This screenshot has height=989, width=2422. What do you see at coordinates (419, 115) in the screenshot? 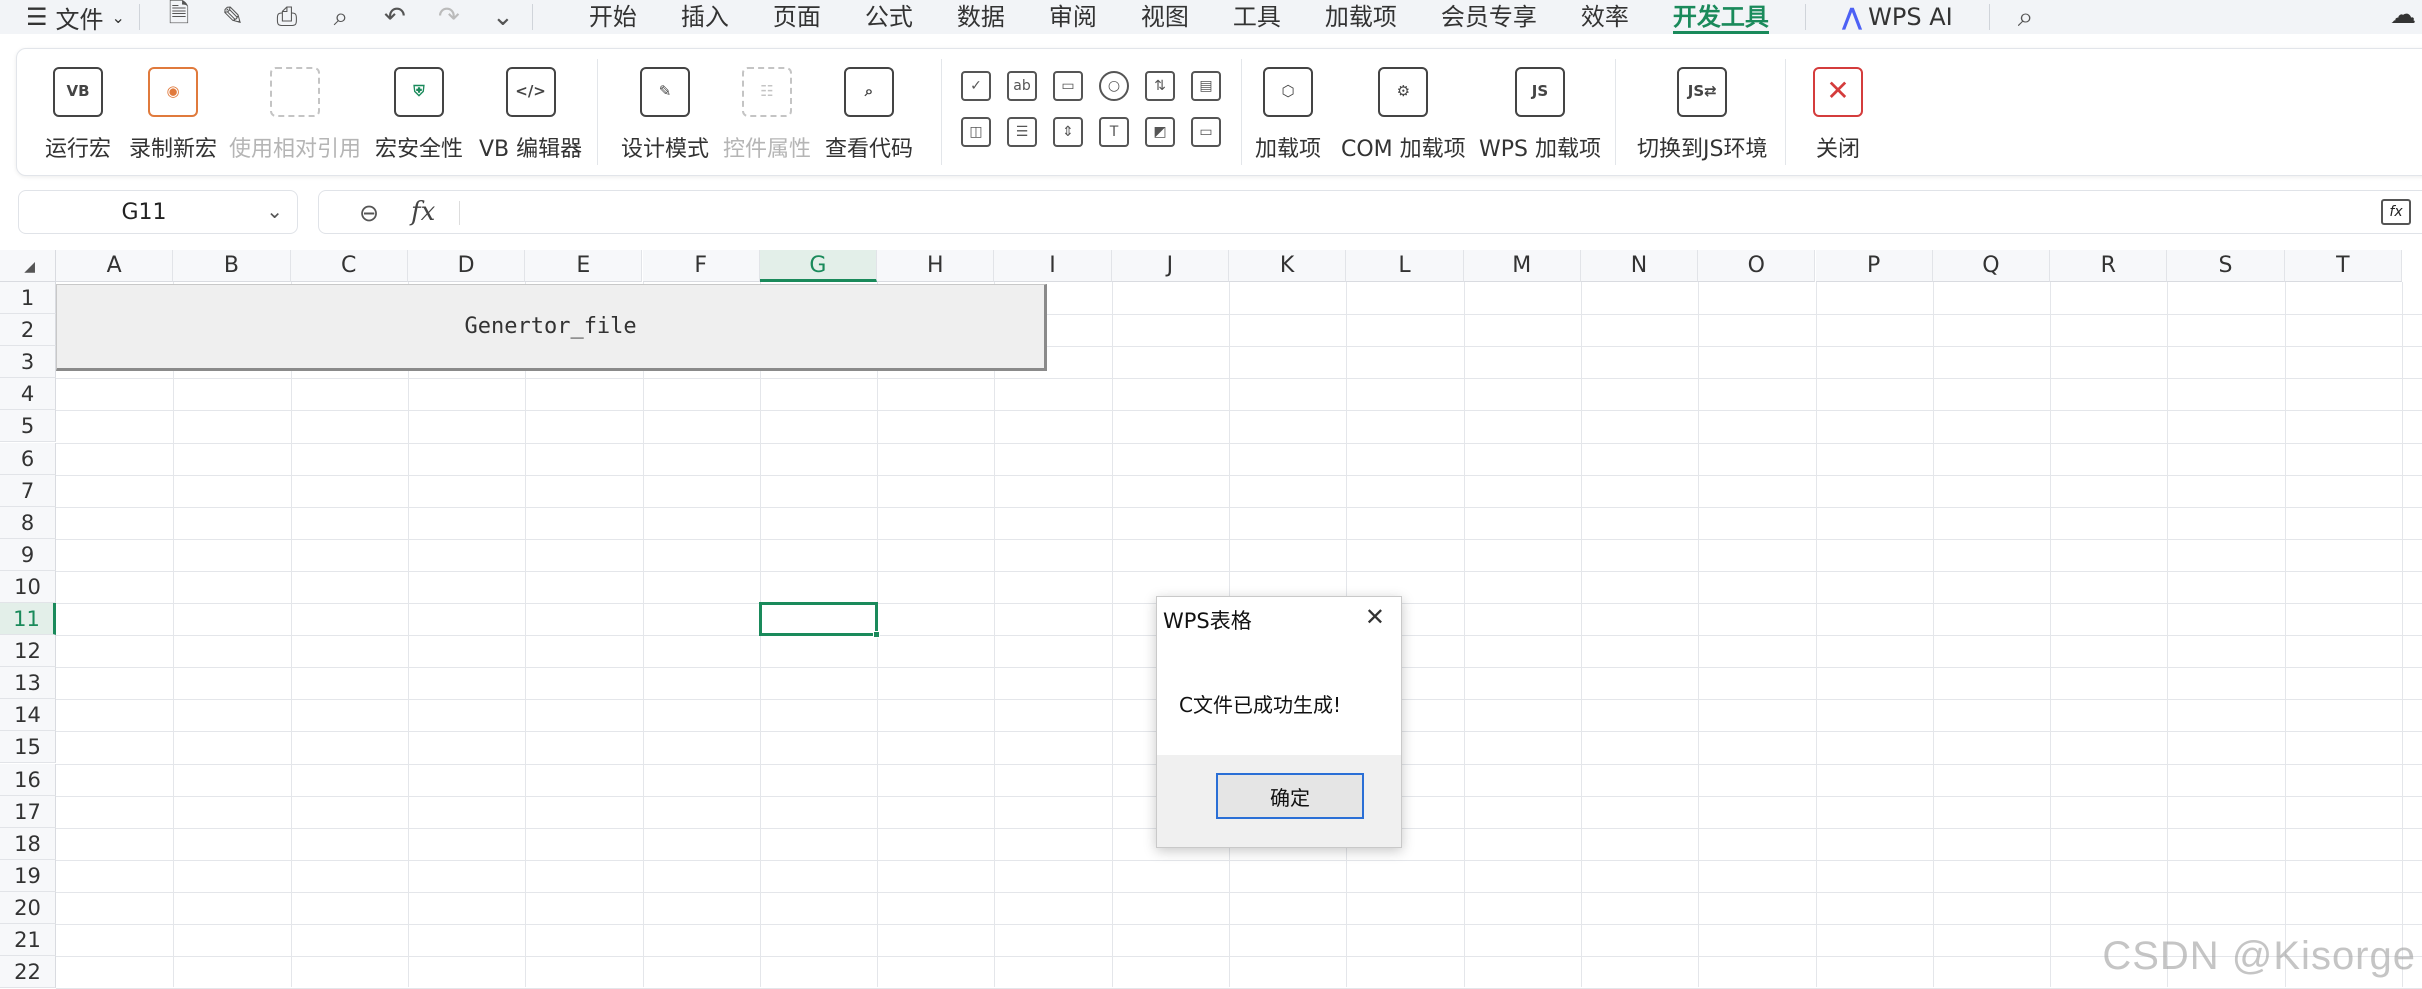
I see `macro-security-button: ⛨ 宏安全性` at bounding box center [419, 115].